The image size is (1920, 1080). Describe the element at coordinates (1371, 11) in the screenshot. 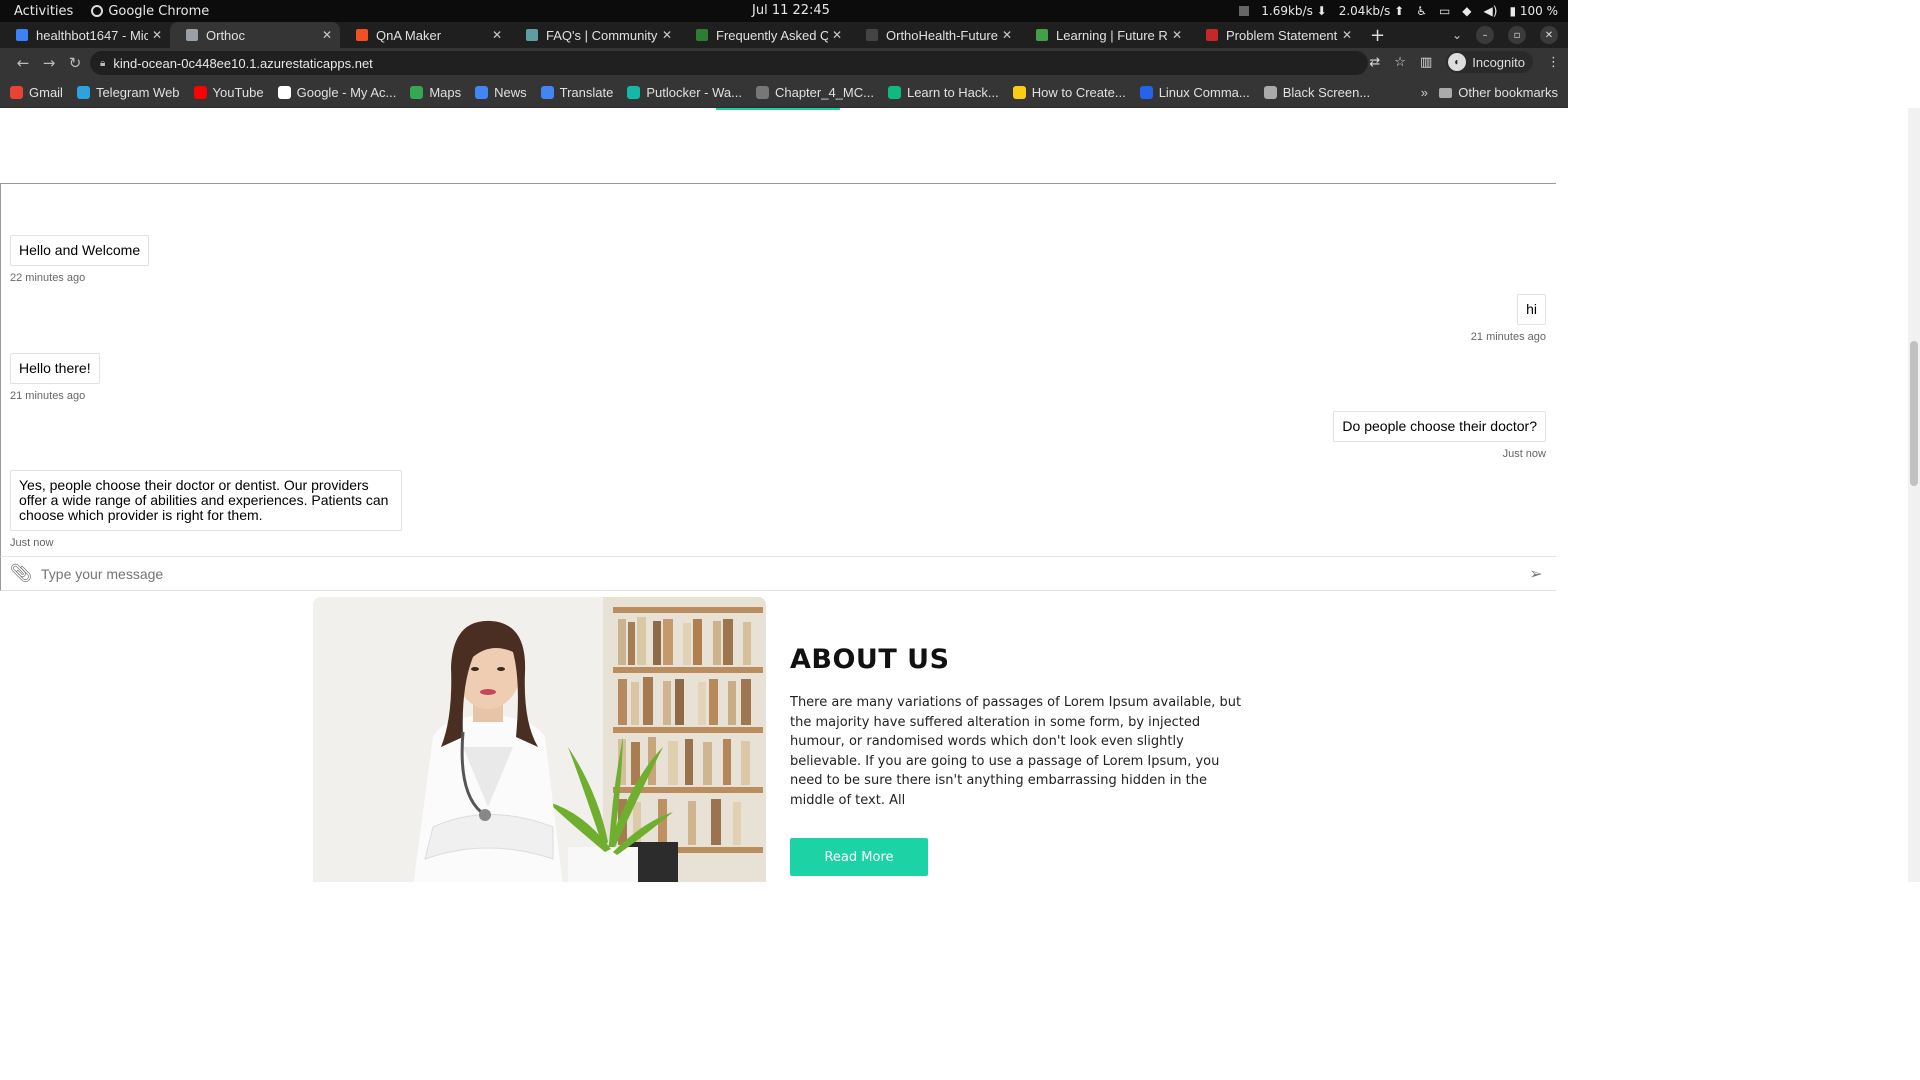

I see `net-up-rate: 2.04kb/s ⬆` at that location.